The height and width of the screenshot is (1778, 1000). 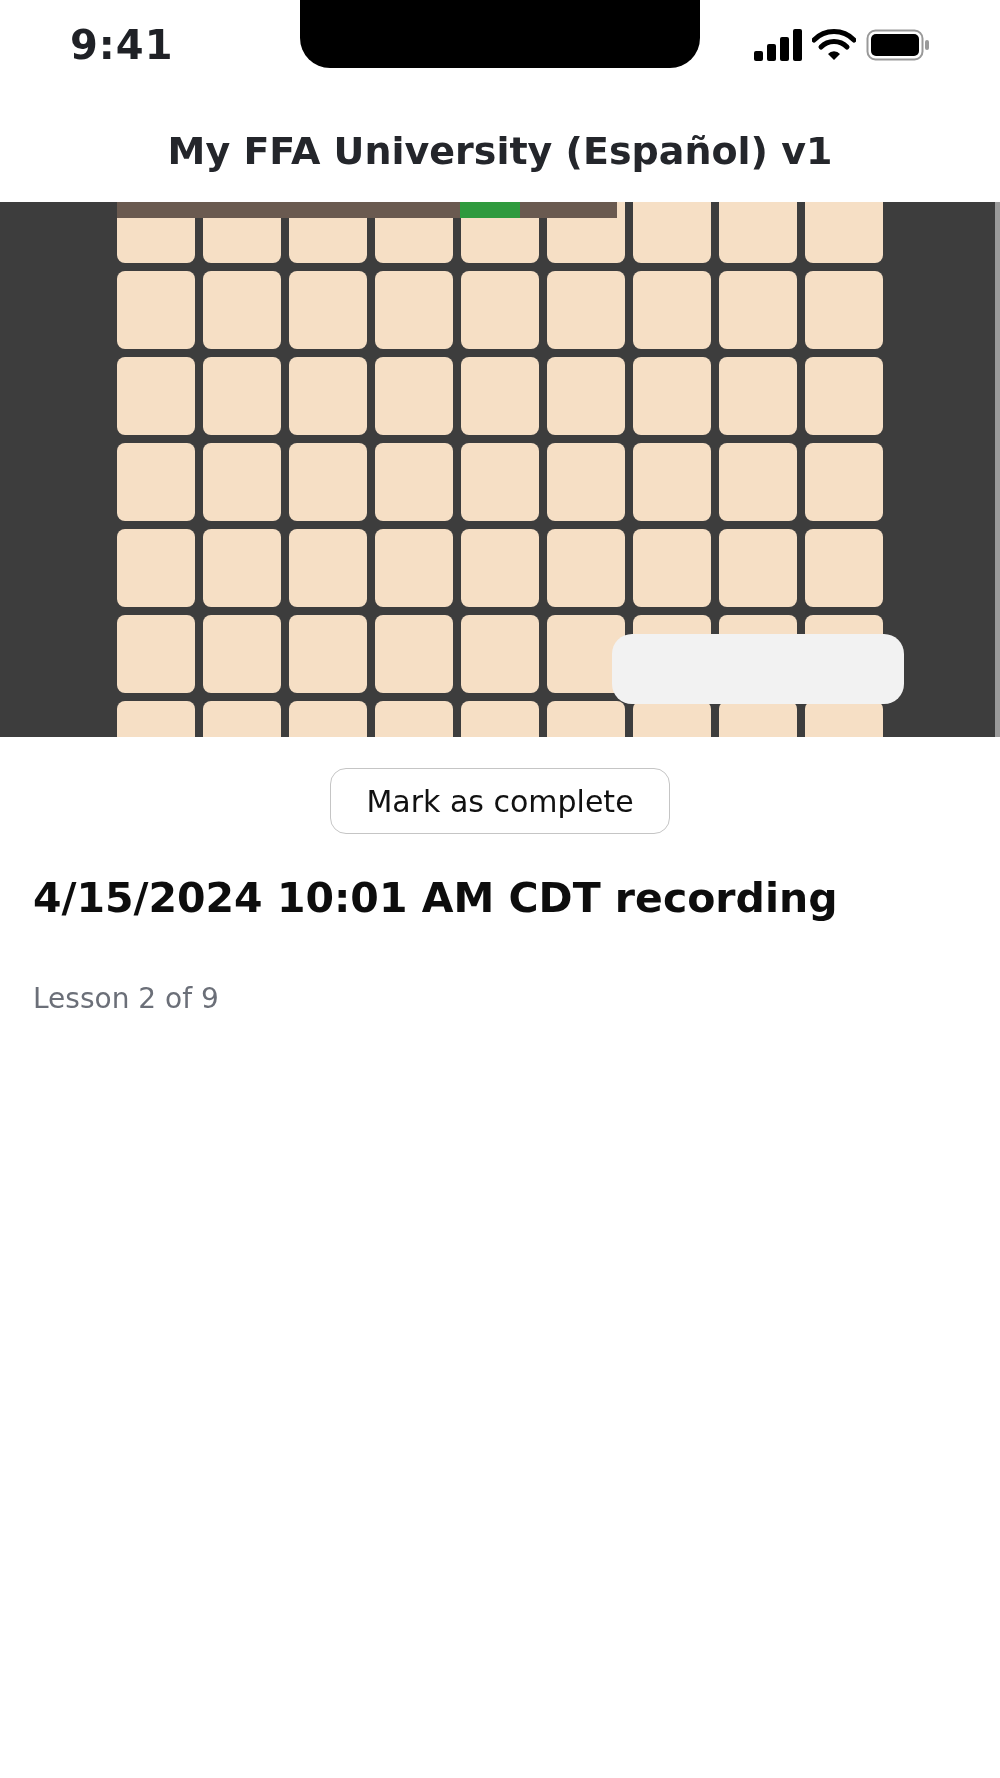 I want to click on lesson-title: 4/15/2024 10:01 AM CDT recording, so click(x=436, y=898).